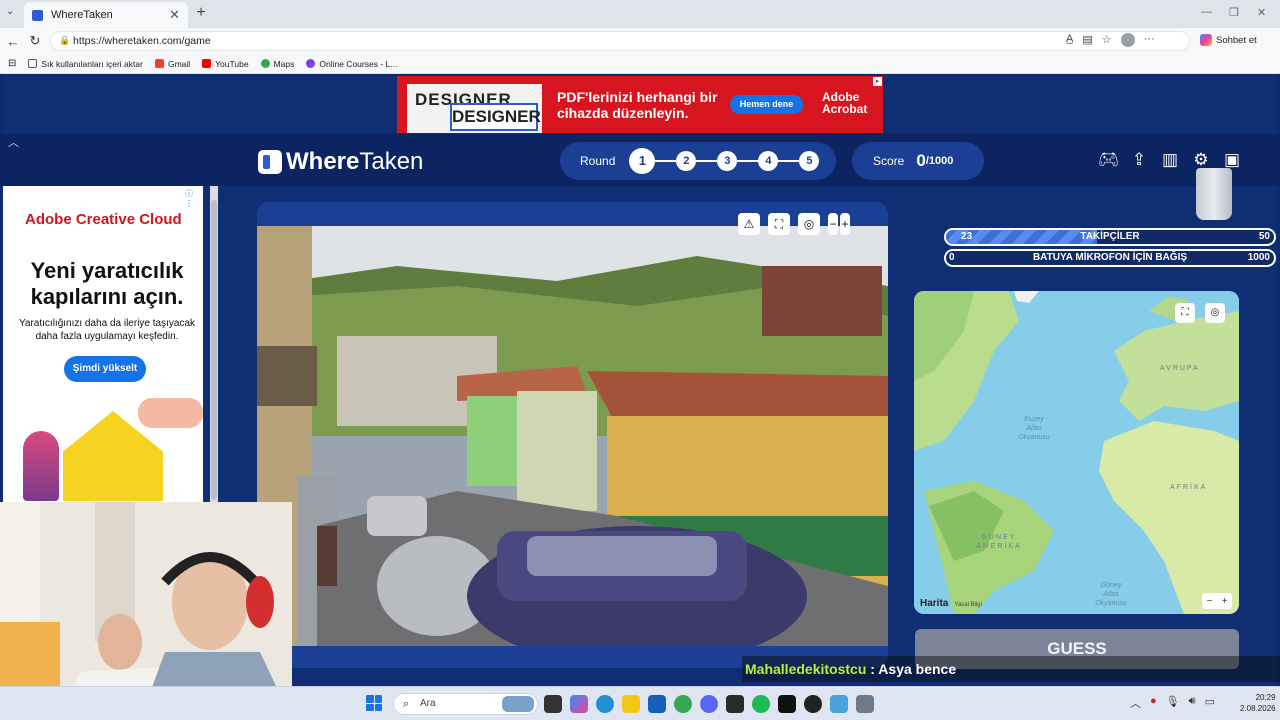  What do you see at coordinates (194, 198) in the screenshot?
I see `ad-info-icon: ⓘ ⋮` at bounding box center [194, 198].